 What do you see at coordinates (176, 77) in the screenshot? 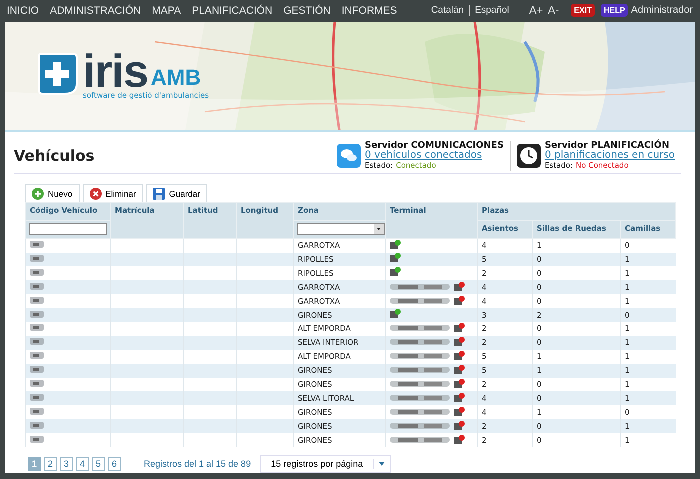
I see `logo-subtext: AMB` at bounding box center [176, 77].